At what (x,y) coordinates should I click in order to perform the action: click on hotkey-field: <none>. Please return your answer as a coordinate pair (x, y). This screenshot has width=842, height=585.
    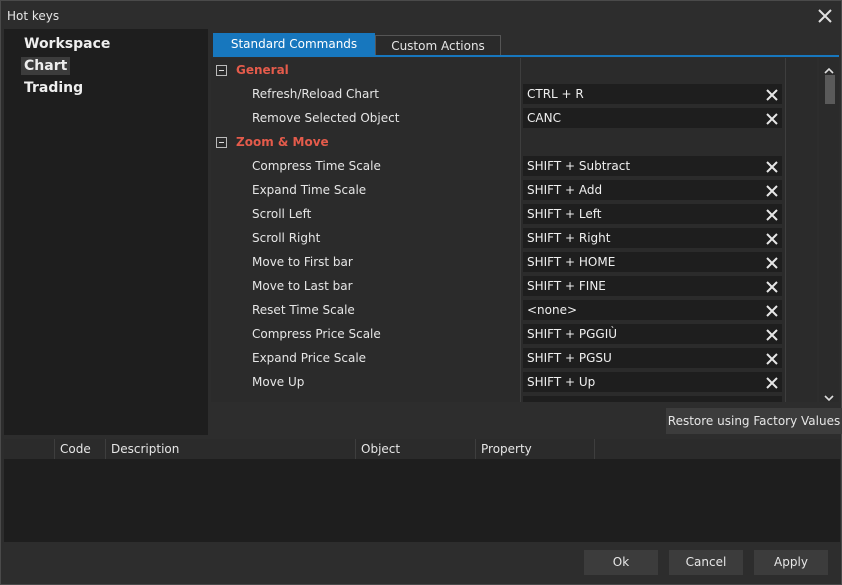
    Looking at the image, I should click on (652, 310).